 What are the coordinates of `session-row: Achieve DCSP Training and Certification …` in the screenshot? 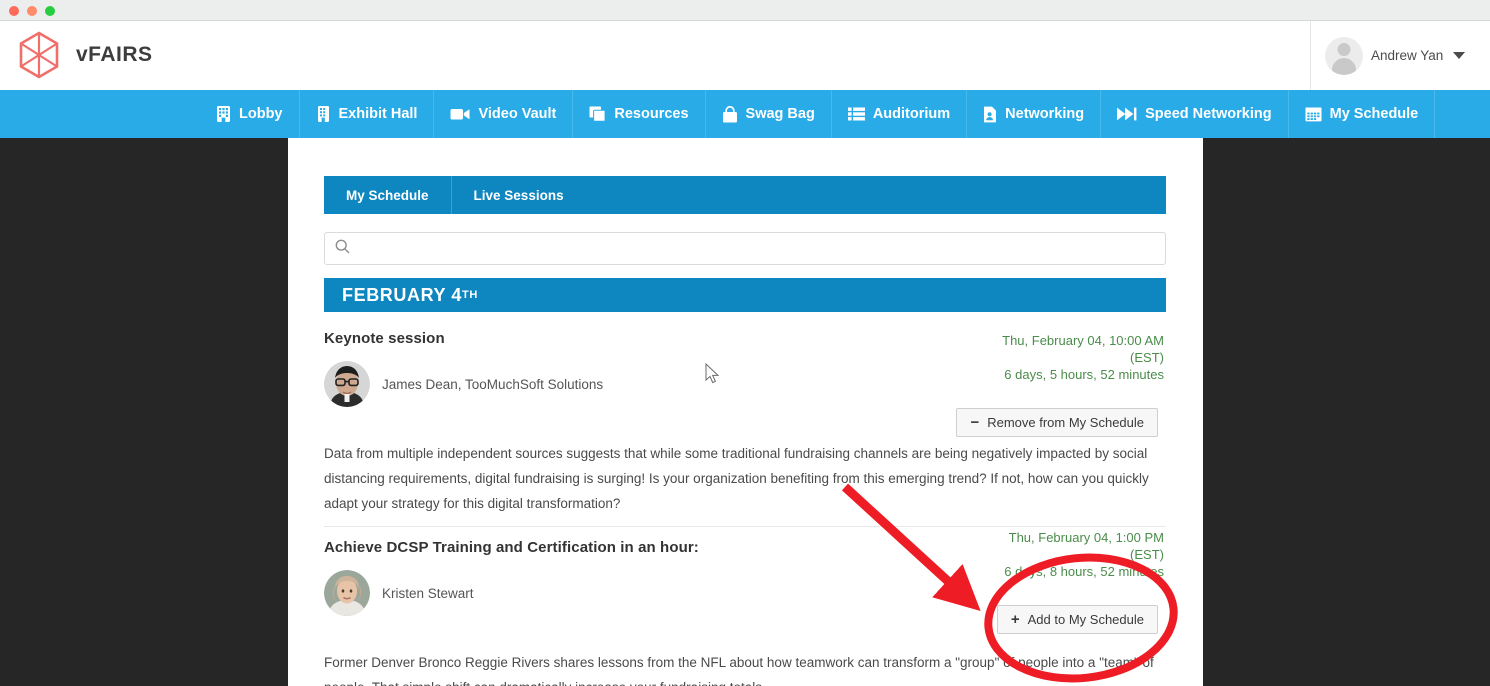 It's located at (745, 606).